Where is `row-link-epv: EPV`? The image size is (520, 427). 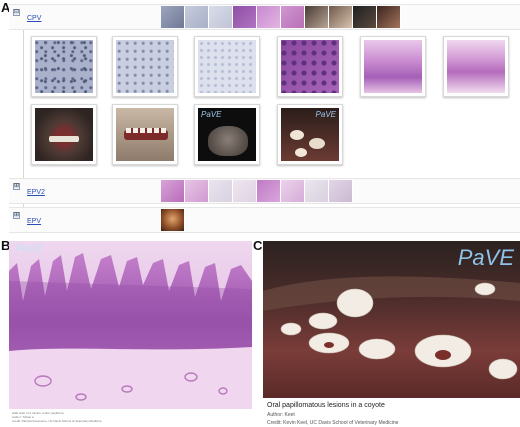
row-link-epv: EPV is located at coordinates (34, 221).